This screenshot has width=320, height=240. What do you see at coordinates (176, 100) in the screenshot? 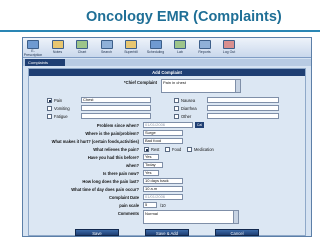
I see `nausea-checkbox` at bounding box center [176, 100].